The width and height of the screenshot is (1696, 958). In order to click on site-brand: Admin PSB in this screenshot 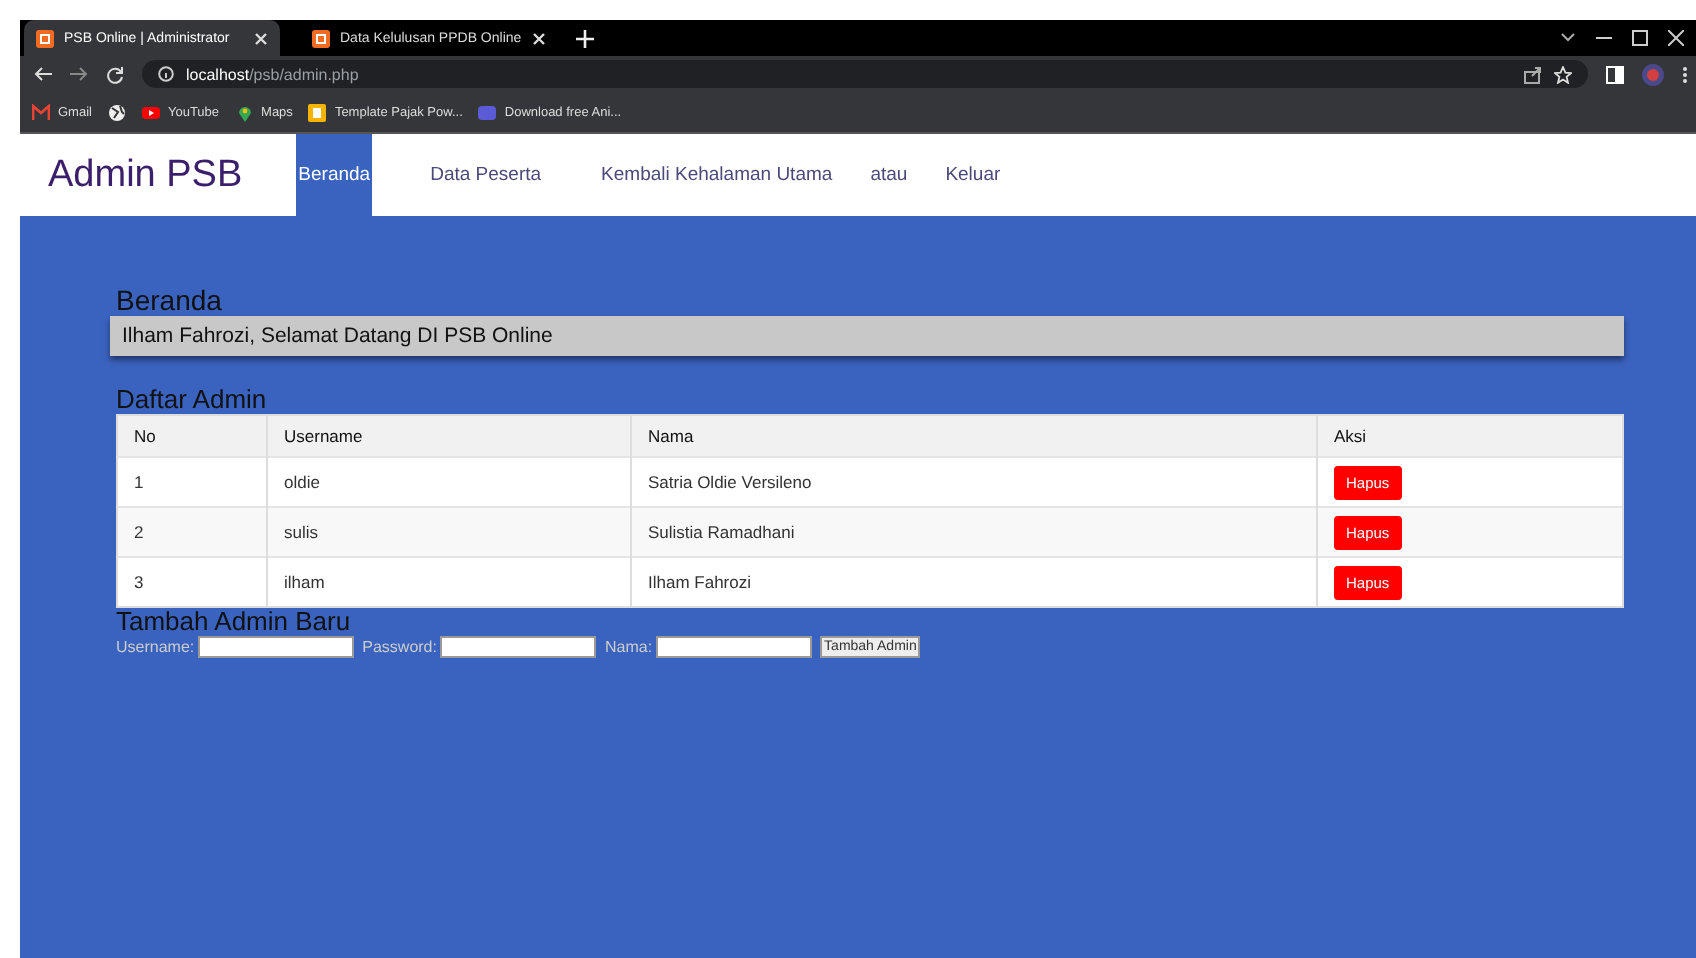, I will do `click(145, 175)`.